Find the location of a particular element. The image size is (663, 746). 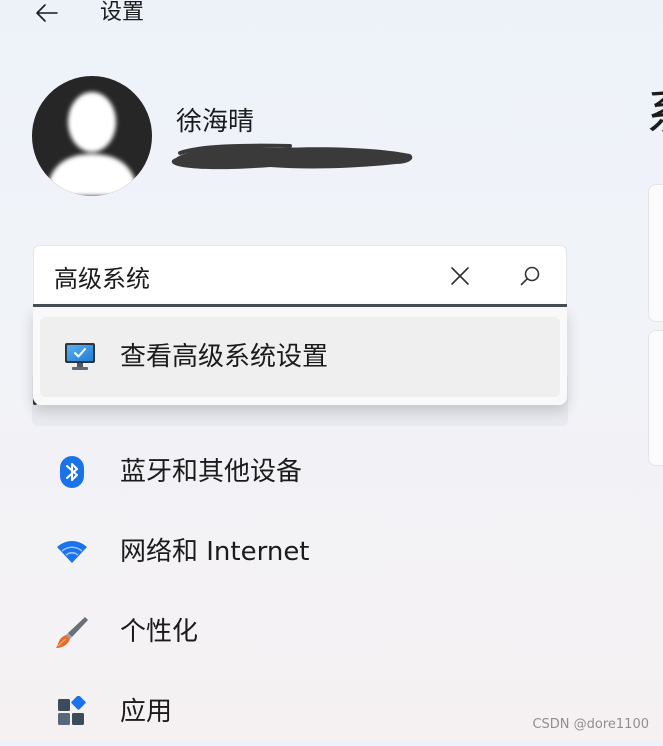

redacted-email-mark is located at coordinates (292, 156).